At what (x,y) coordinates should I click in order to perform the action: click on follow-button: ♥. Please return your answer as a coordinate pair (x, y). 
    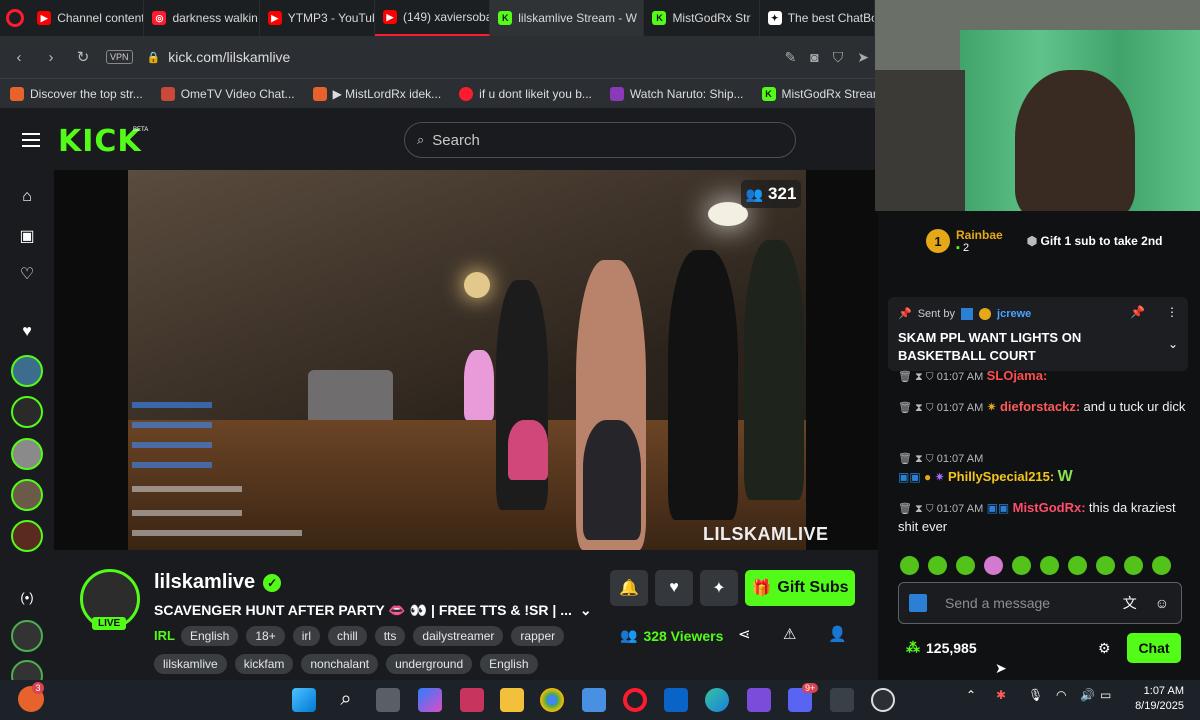
    Looking at the image, I should click on (674, 588).